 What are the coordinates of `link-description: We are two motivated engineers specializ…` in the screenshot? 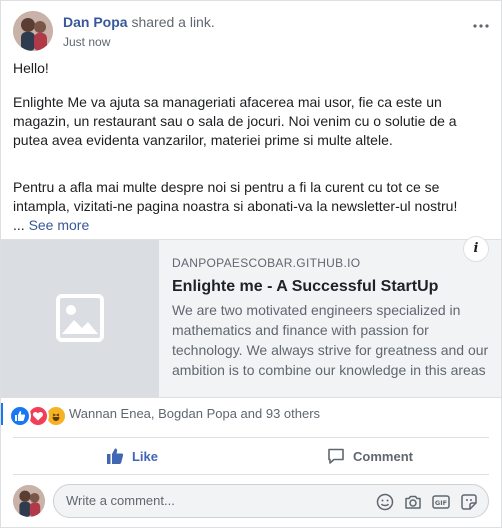 It's located at (330, 340).